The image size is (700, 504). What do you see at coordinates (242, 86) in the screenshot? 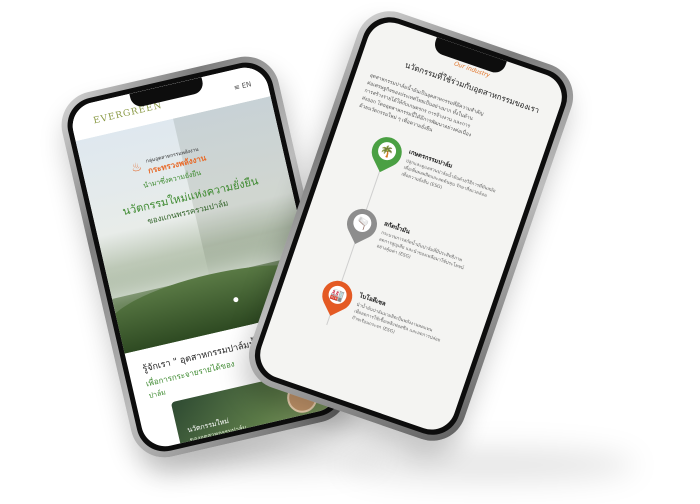
I see `hamburger-menu-icon: ≡ EN` at bounding box center [242, 86].